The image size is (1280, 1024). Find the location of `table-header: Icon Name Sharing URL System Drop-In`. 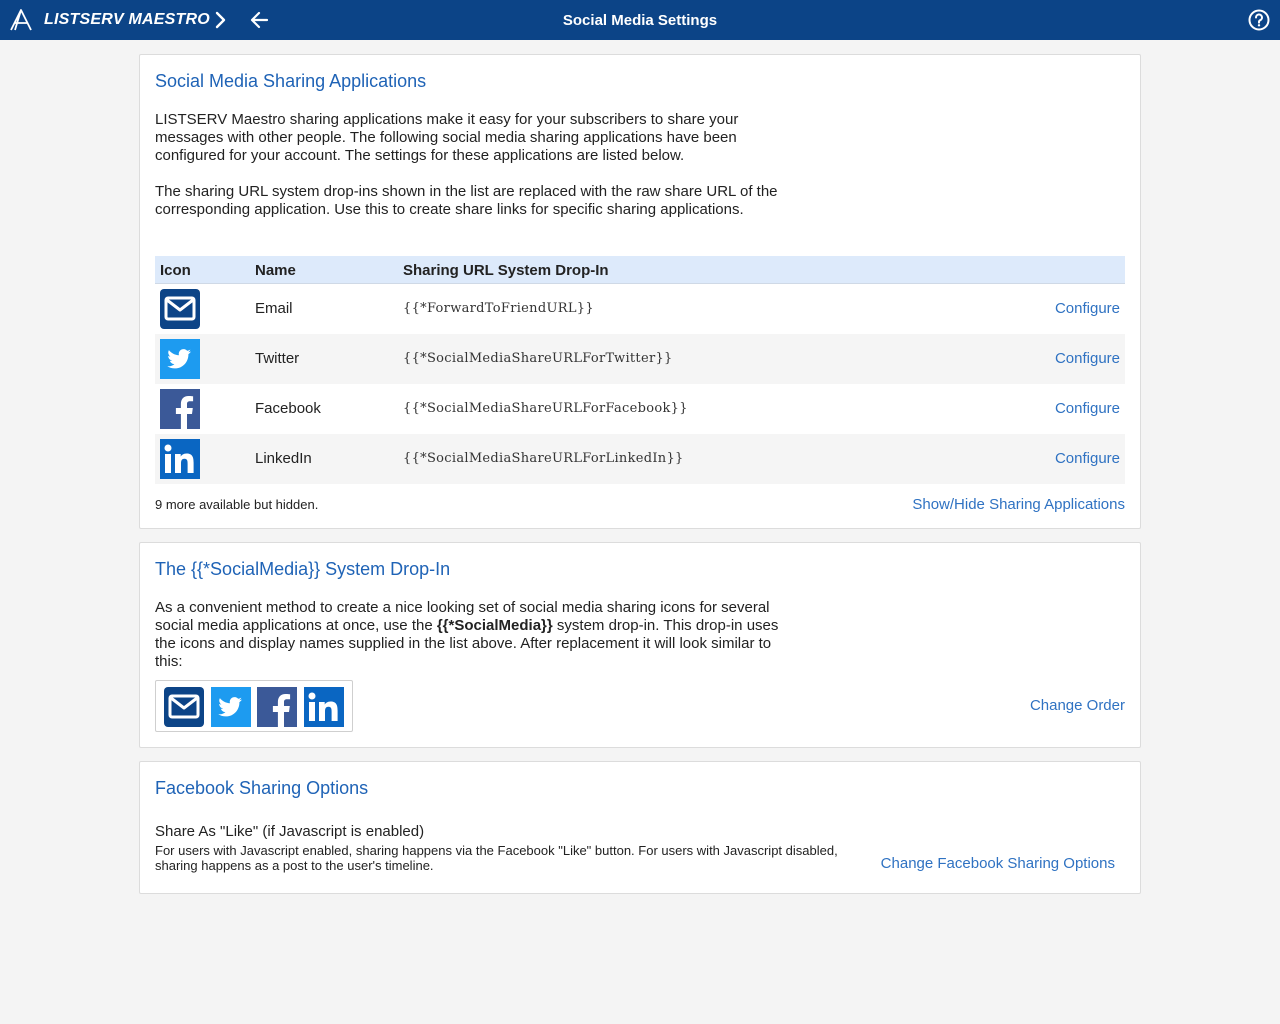

table-header: Icon Name Sharing URL System Drop-In is located at coordinates (640, 270).